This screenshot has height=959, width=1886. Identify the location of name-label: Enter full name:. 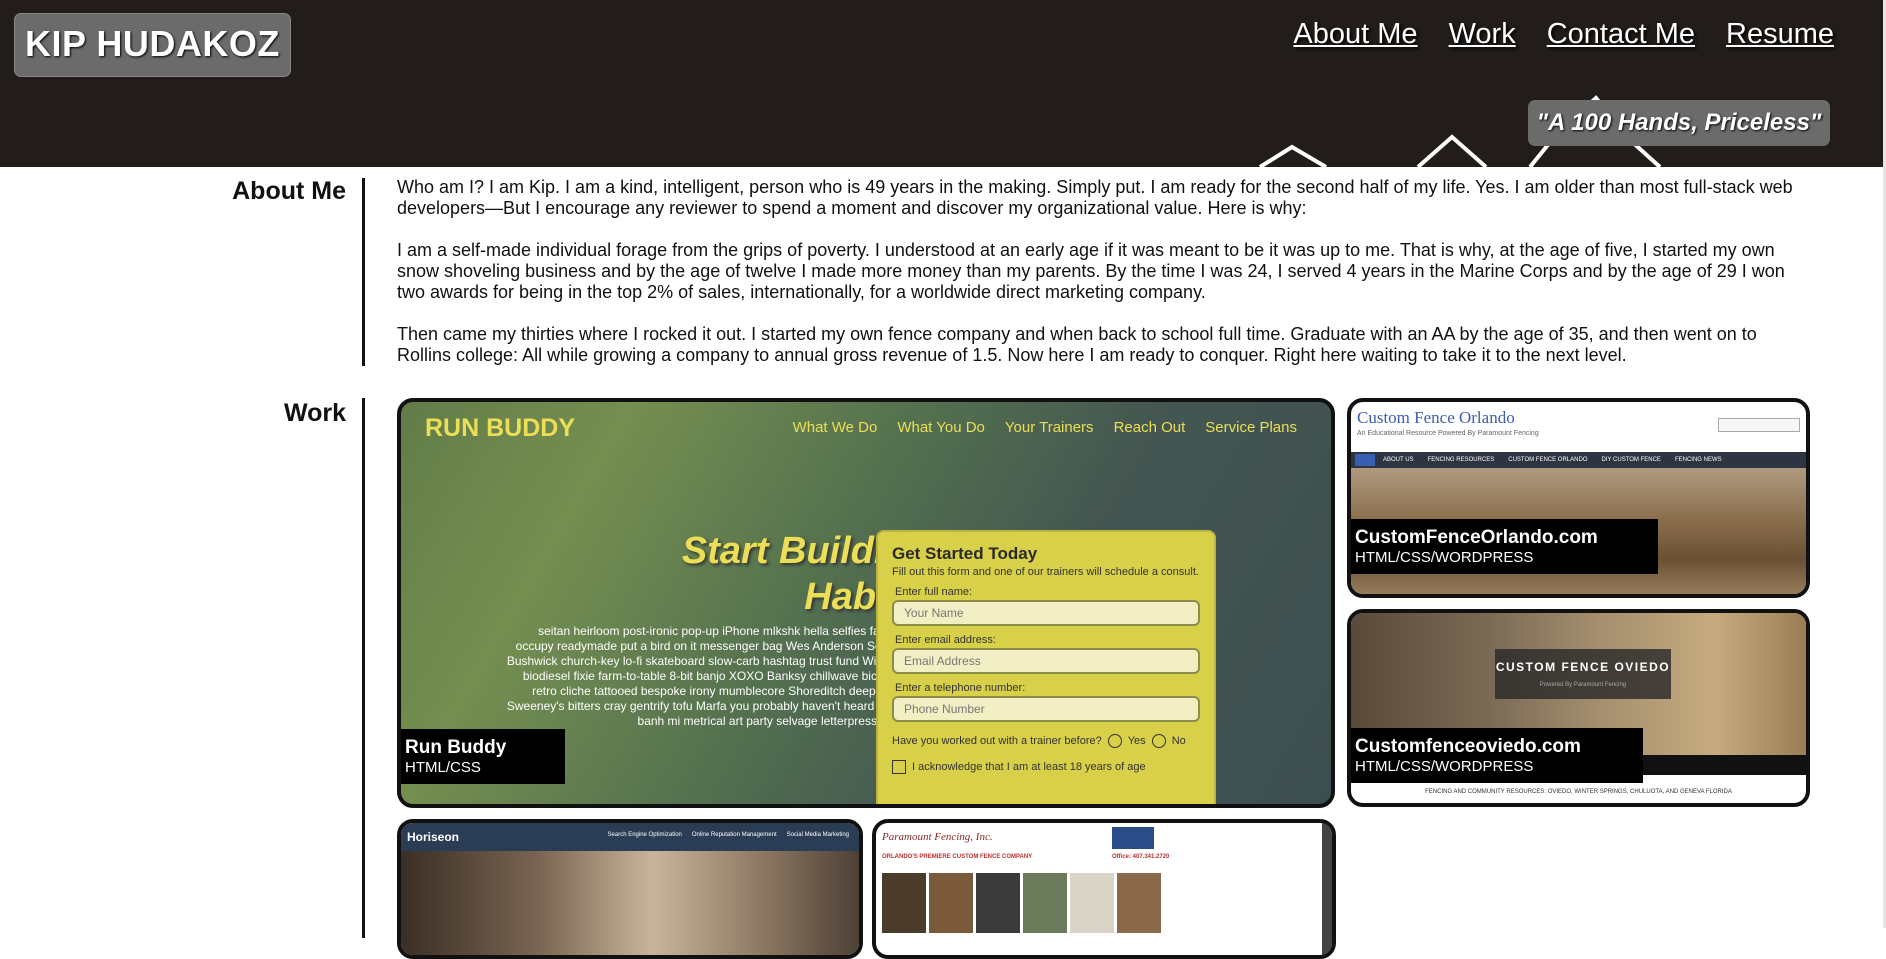
(934, 592).